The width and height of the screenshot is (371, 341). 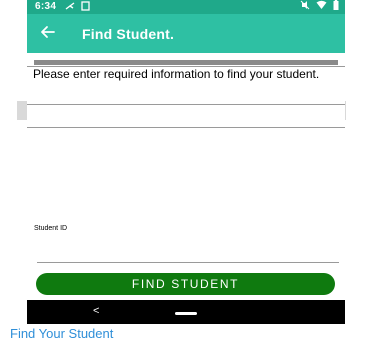 What do you see at coordinates (305, 6) in the screenshot?
I see `mute-icon` at bounding box center [305, 6].